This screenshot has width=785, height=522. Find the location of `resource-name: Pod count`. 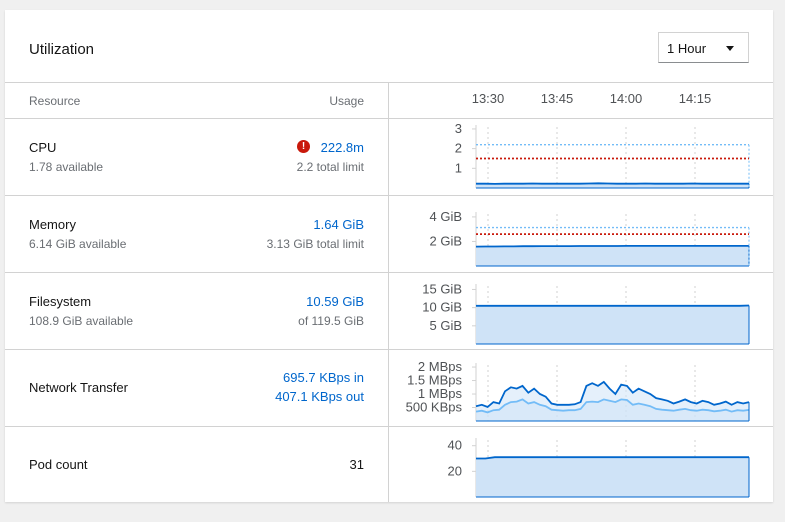

resource-name: Pod count is located at coordinates (58, 464).